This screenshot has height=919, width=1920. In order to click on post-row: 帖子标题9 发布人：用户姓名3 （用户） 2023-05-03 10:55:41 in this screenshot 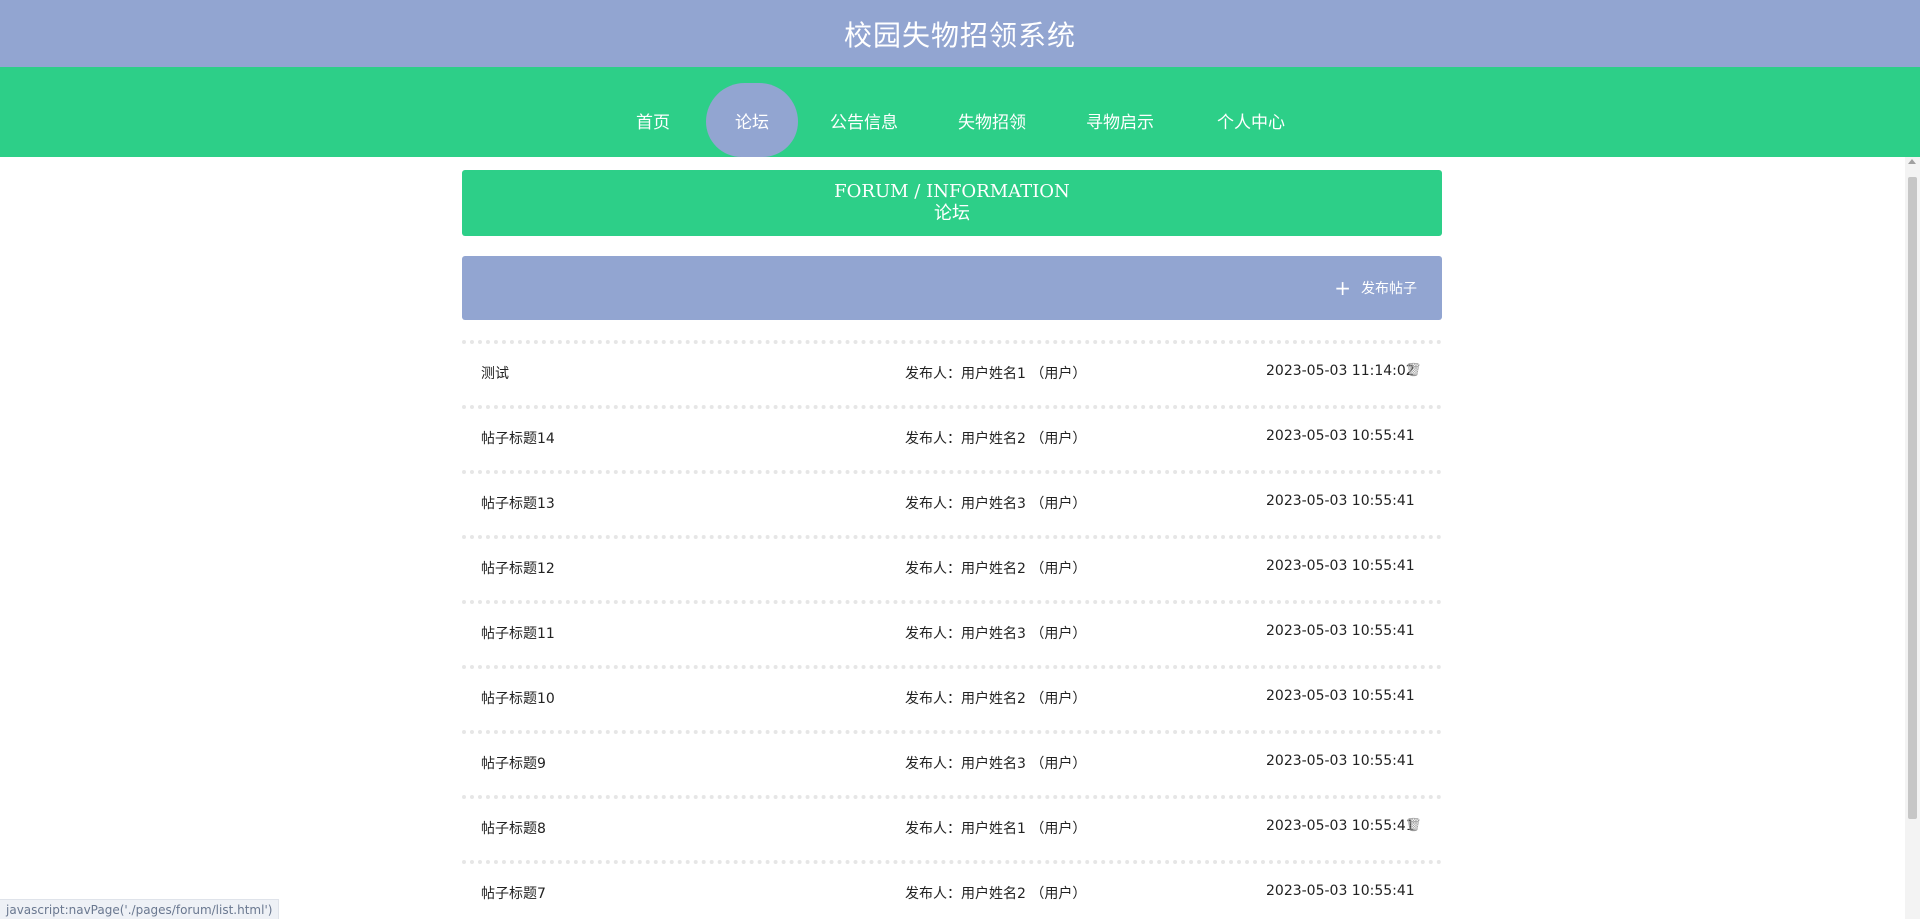, I will do `click(952, 762)`.